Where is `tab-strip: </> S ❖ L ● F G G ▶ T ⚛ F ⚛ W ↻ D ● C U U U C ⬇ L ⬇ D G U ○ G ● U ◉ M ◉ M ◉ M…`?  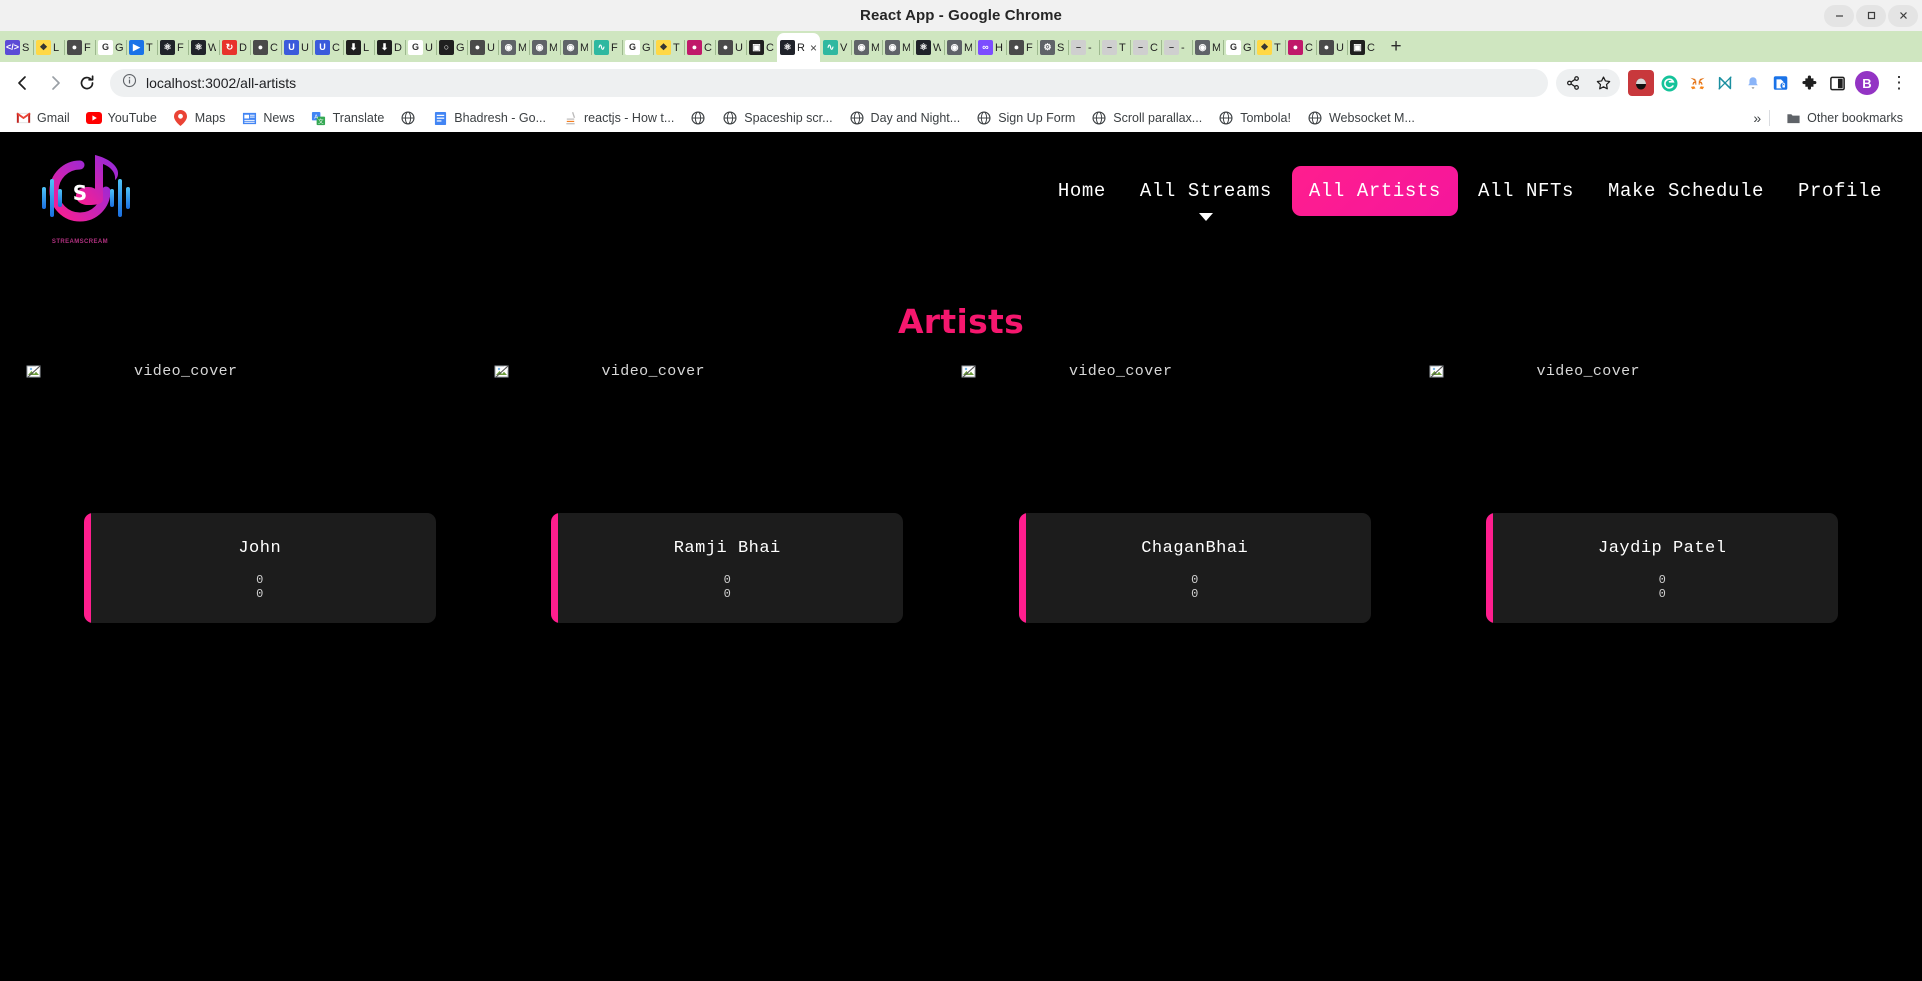
tab-strip: </> S ❖ L ● F G G ▶ T ⚛ F ⚛ W ↻ D ● C U U U C ⬇ L ⬇ D G U ○ G ● U ◉ M ◉ M ◉ M… is located at coordinates (961, 46).